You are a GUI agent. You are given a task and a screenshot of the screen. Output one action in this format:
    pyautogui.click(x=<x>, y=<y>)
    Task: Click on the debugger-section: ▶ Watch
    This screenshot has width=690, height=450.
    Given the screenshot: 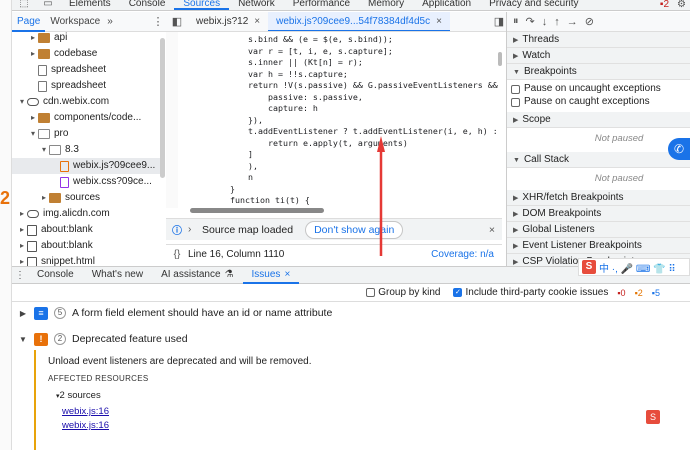 What is the action you would take?
    pyautogui.click(x=598, y=56)
    